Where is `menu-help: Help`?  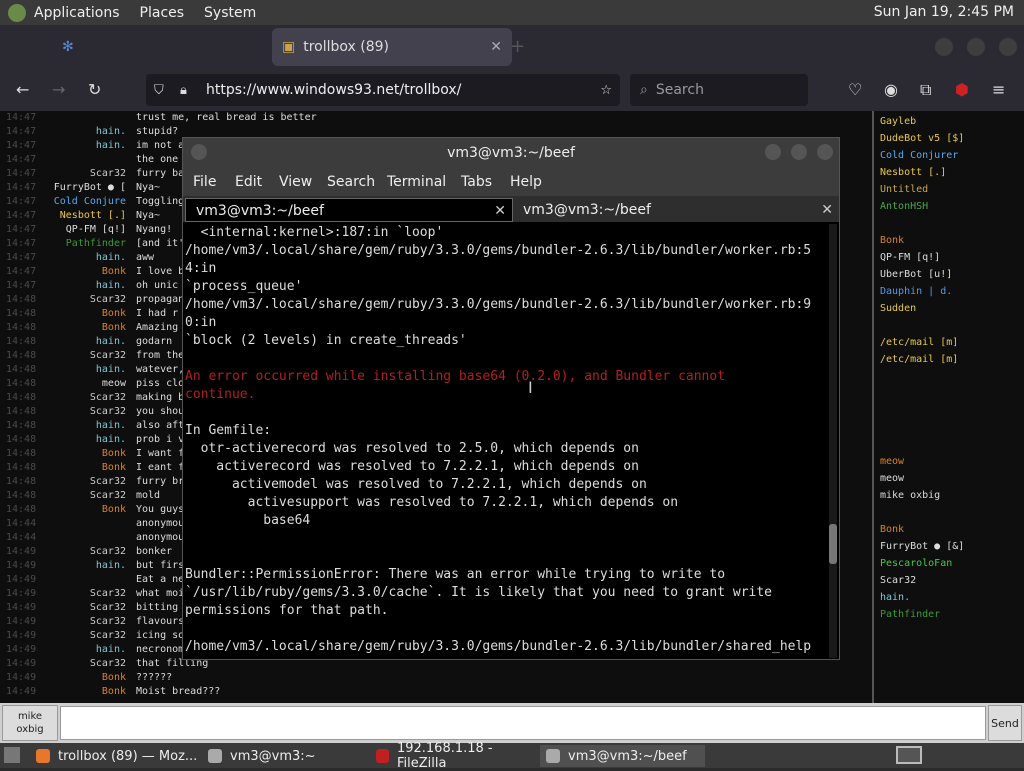
menu-help: Help is located at coordinates (526, 182).